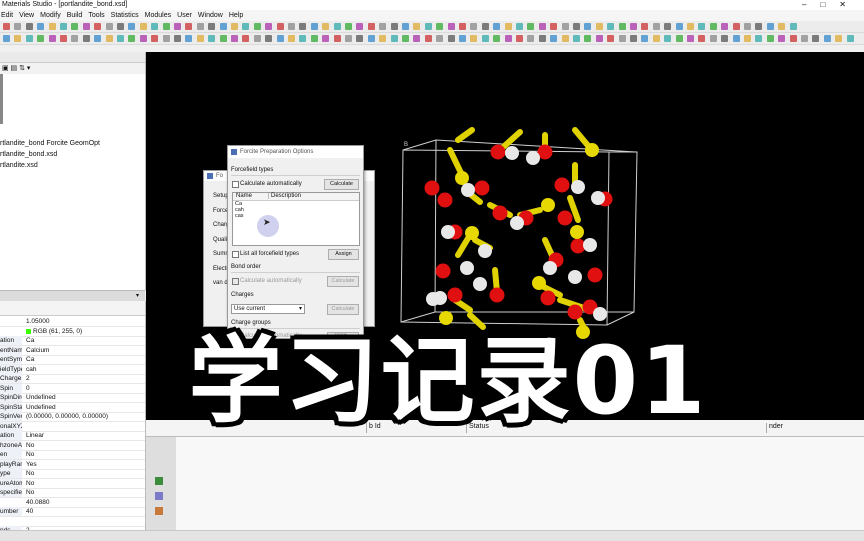  Describe the element at coordinates (343, 281) in the screenshot. I see `bond-calculate-button: Calculate` at that location.